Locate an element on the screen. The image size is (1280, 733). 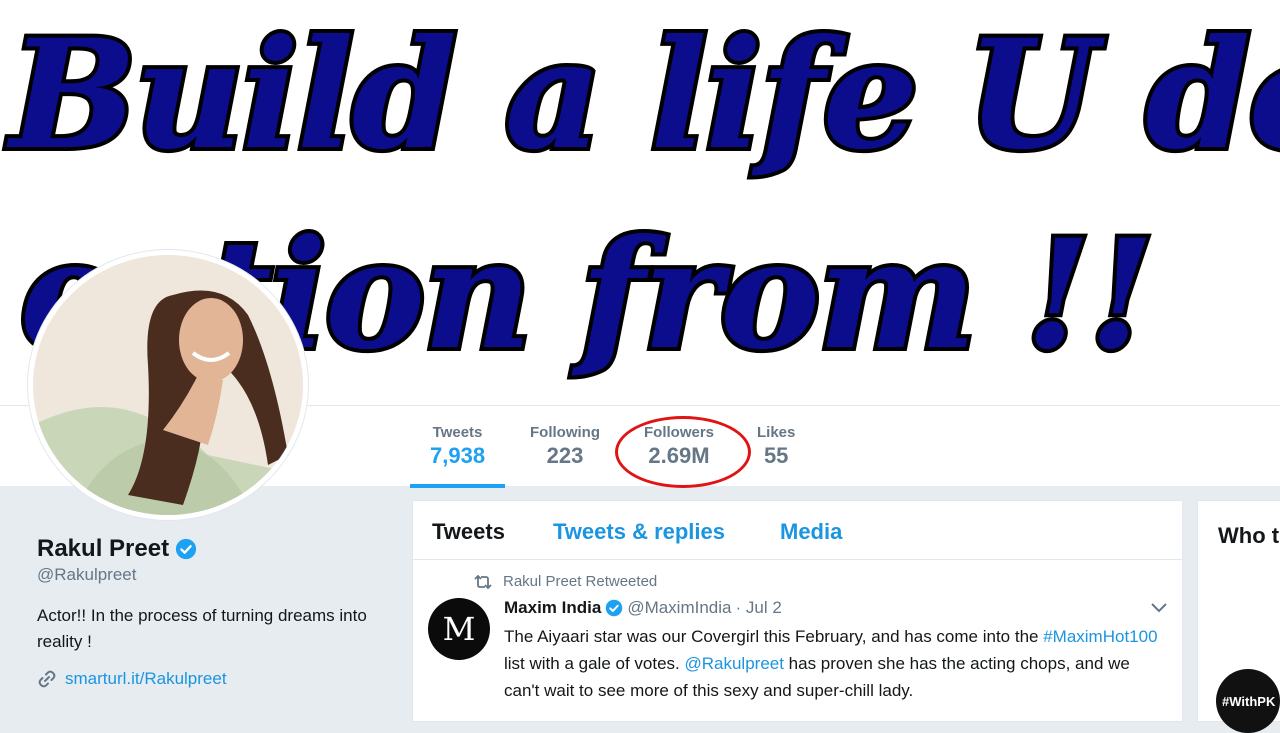
nav-stat-value: 223 is located at coordinates (565, 455).